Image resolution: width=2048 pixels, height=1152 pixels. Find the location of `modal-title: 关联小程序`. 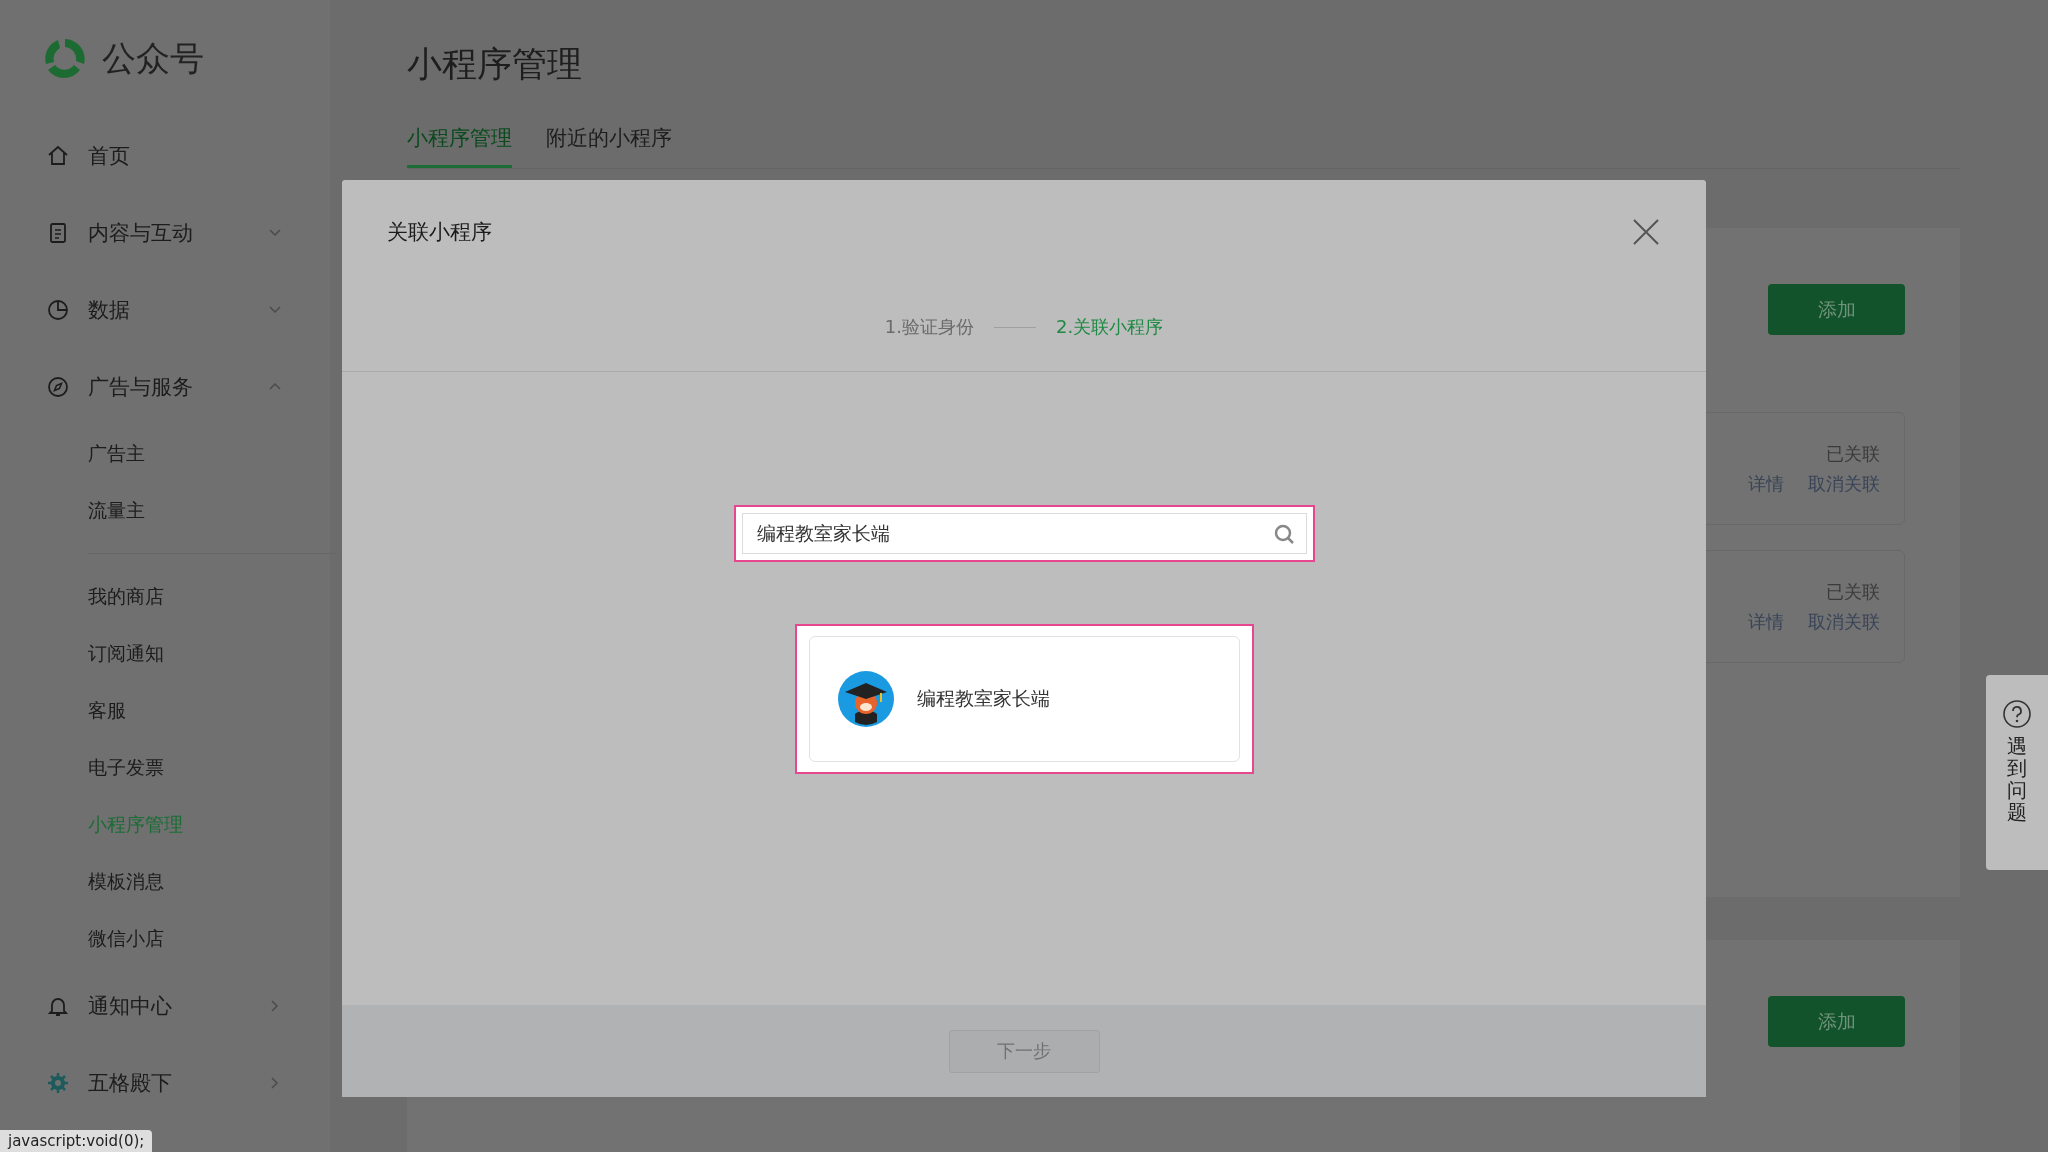

modal-title: 关联小程序 is located at coordinates (439, 232).